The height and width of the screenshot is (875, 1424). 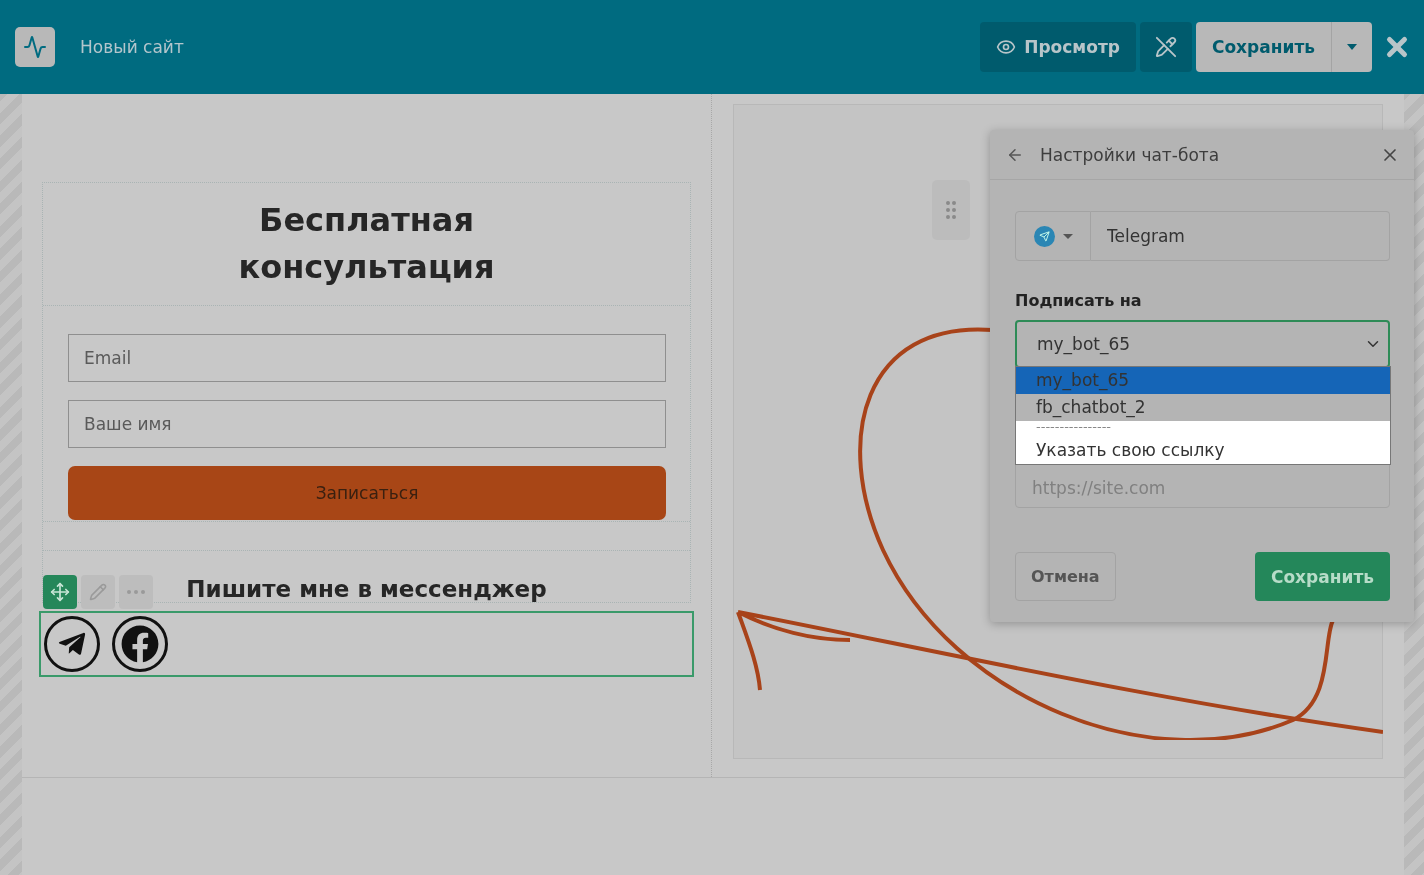 What do you see at coordinates (1006, 47) in the screenshot?
I see `eye-icon` at bounding box center [1006, 47].